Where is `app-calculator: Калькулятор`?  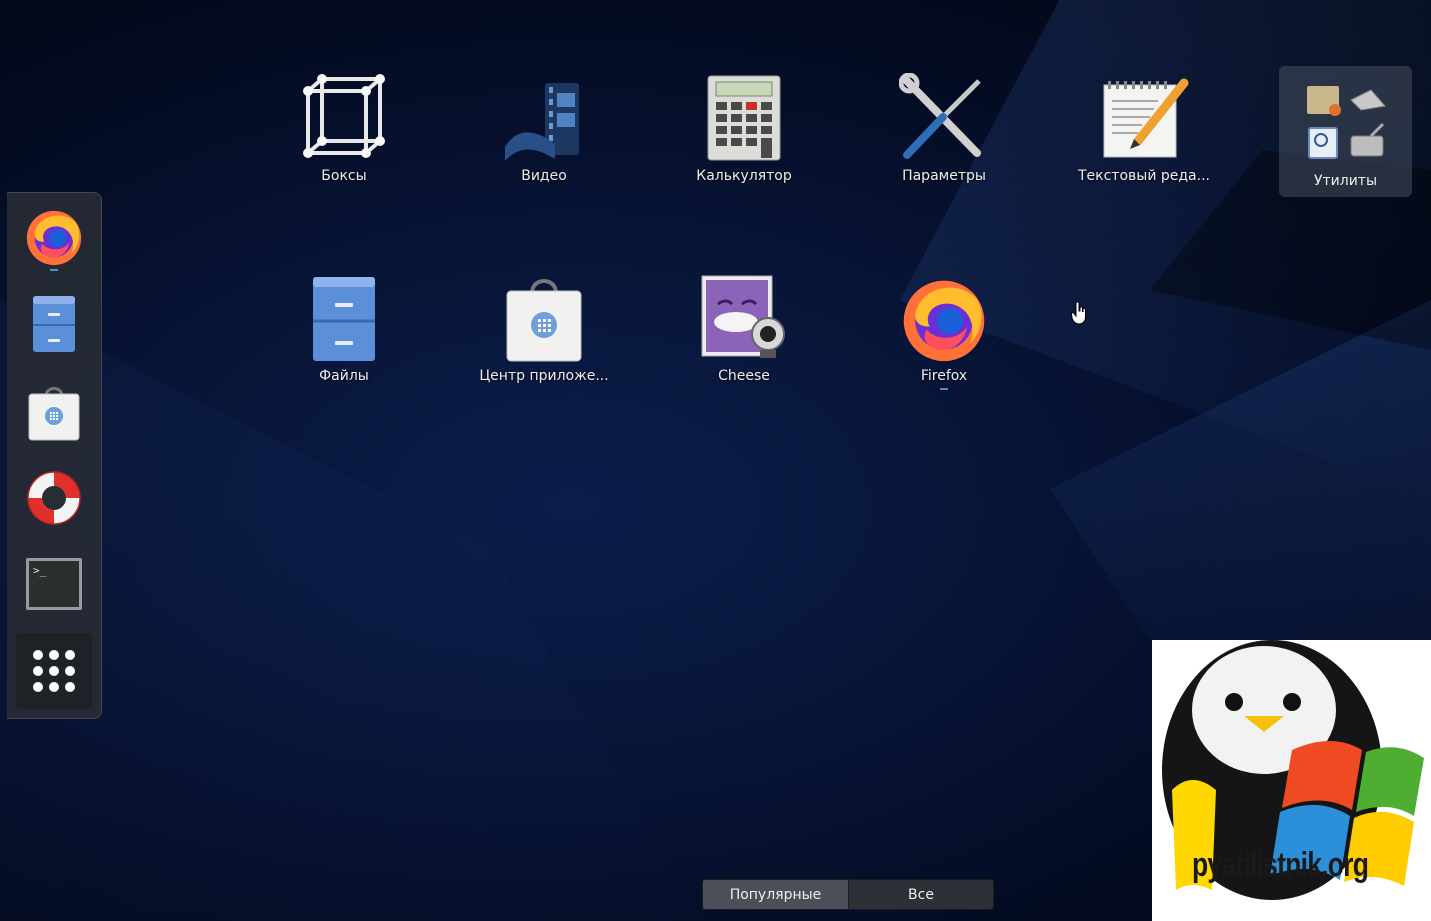 app-calculator: Калькулятор is located at coordinates (744, 135).